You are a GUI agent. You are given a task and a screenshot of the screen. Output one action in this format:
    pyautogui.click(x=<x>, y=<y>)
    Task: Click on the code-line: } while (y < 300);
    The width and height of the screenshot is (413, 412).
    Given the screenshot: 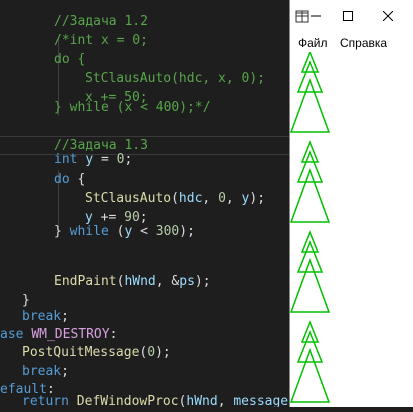 What is the action you would take?
    pyautogui.click(x=124, y=231)
    